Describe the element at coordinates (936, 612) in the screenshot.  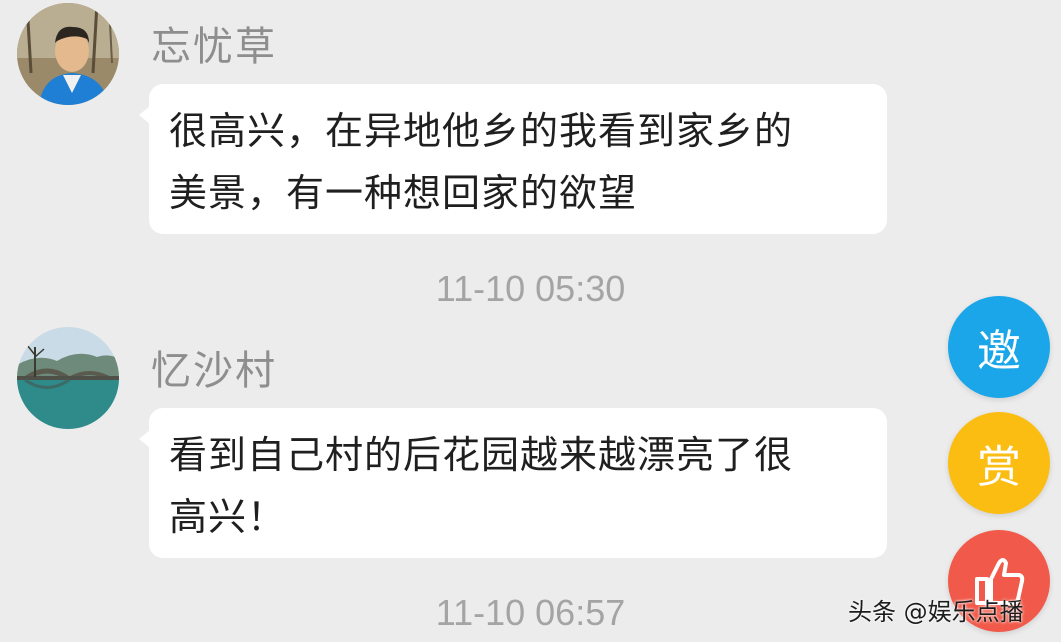
I see `watermark: 头条 @娱乐点播` at that location.